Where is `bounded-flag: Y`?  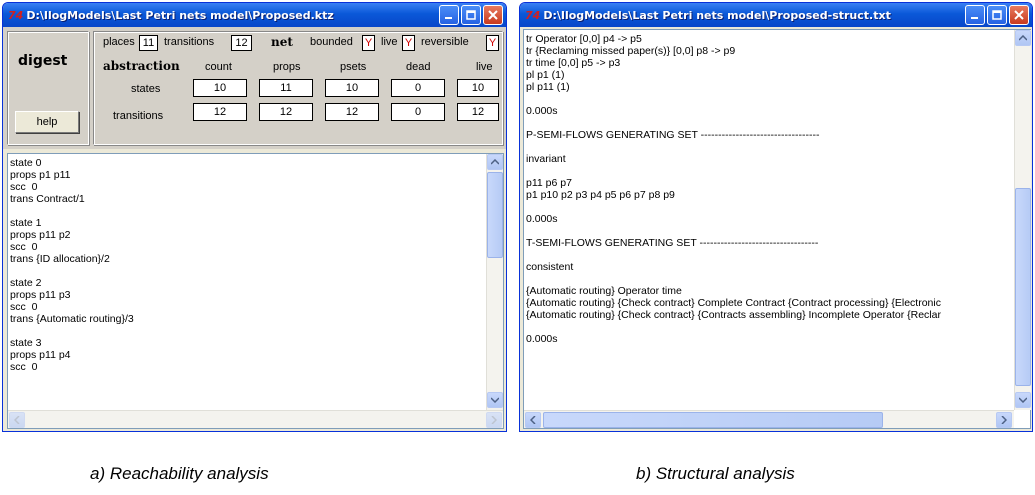
bounded-flag: Y is located at coordinates (368, 43).